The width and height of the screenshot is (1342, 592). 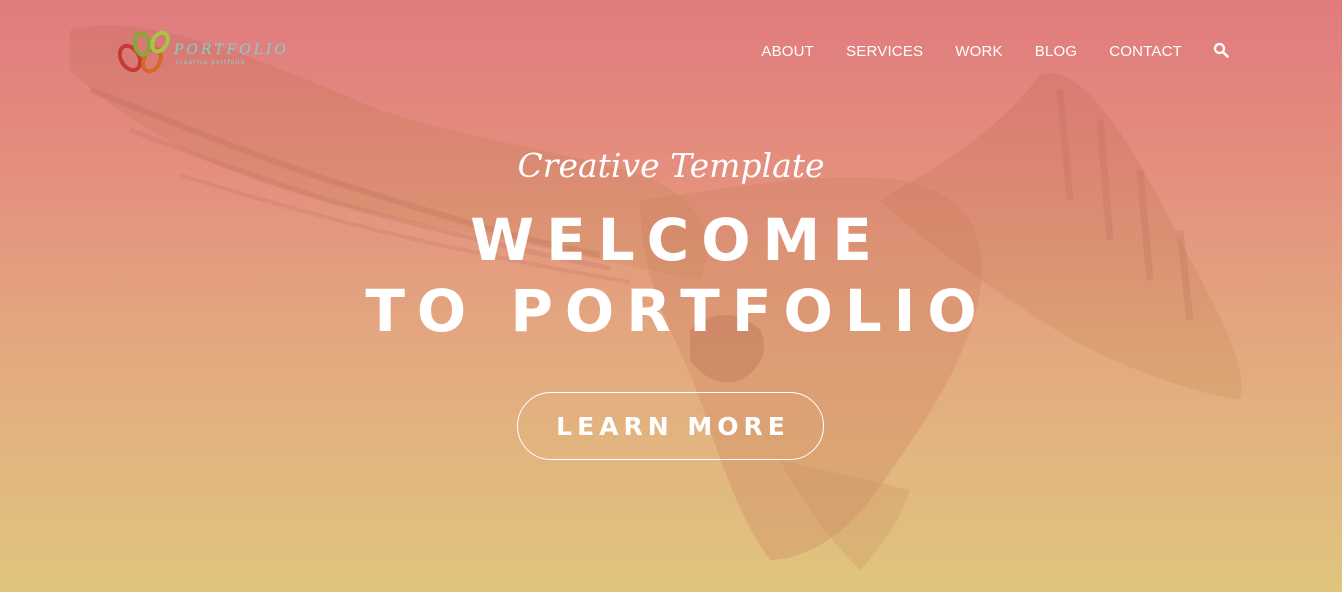 I want to click on nav-item-services: SERVICES, so click(x=884, y=51).